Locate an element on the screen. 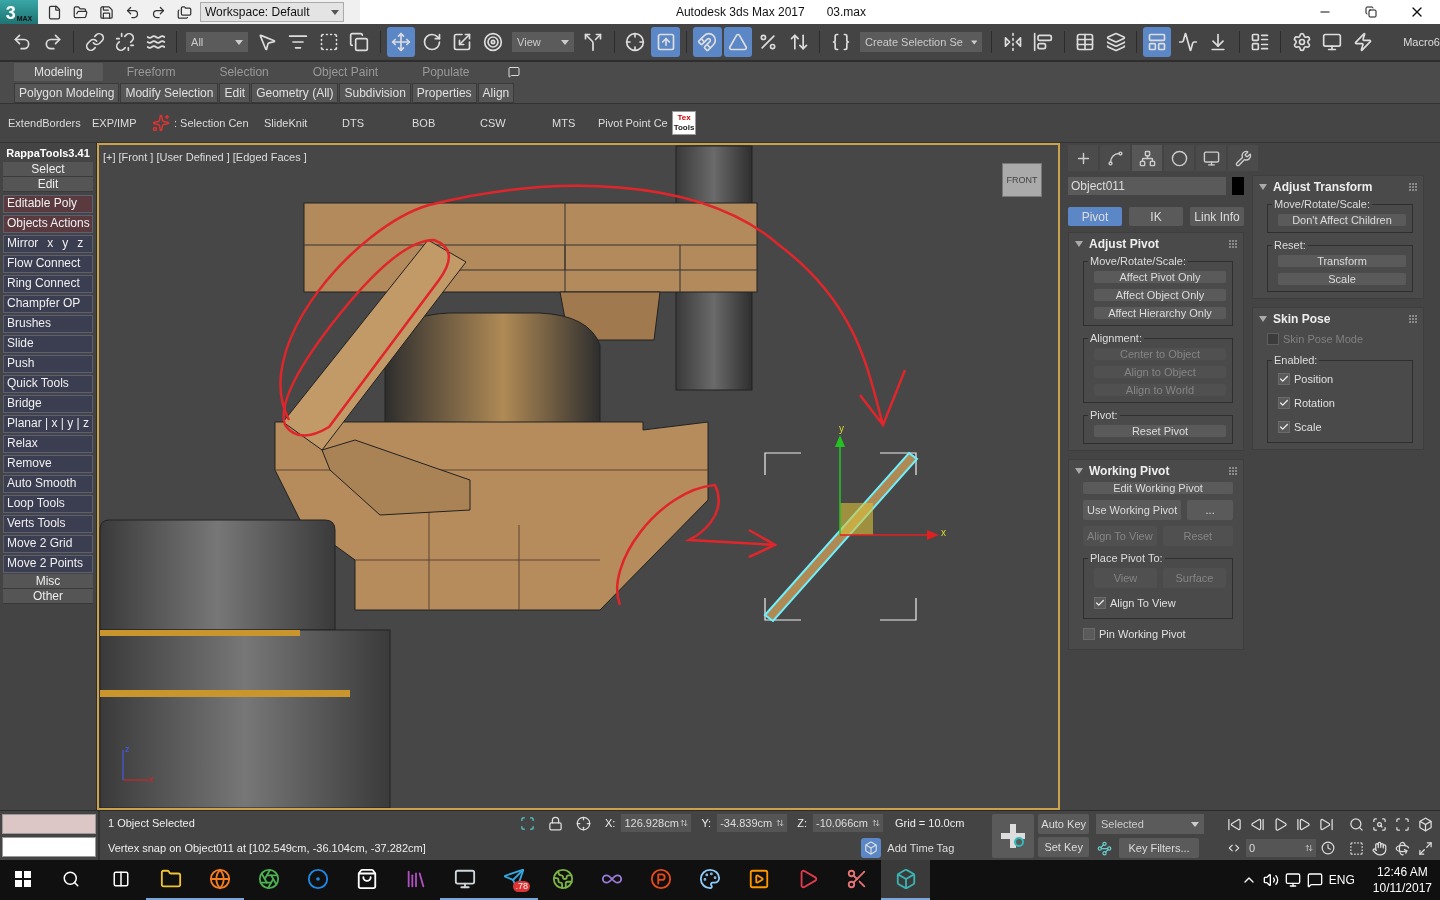 This screenshot has width=1440, height=900. panel-button: Affect Hierarchy Only is located at coordinates (1160, 313).